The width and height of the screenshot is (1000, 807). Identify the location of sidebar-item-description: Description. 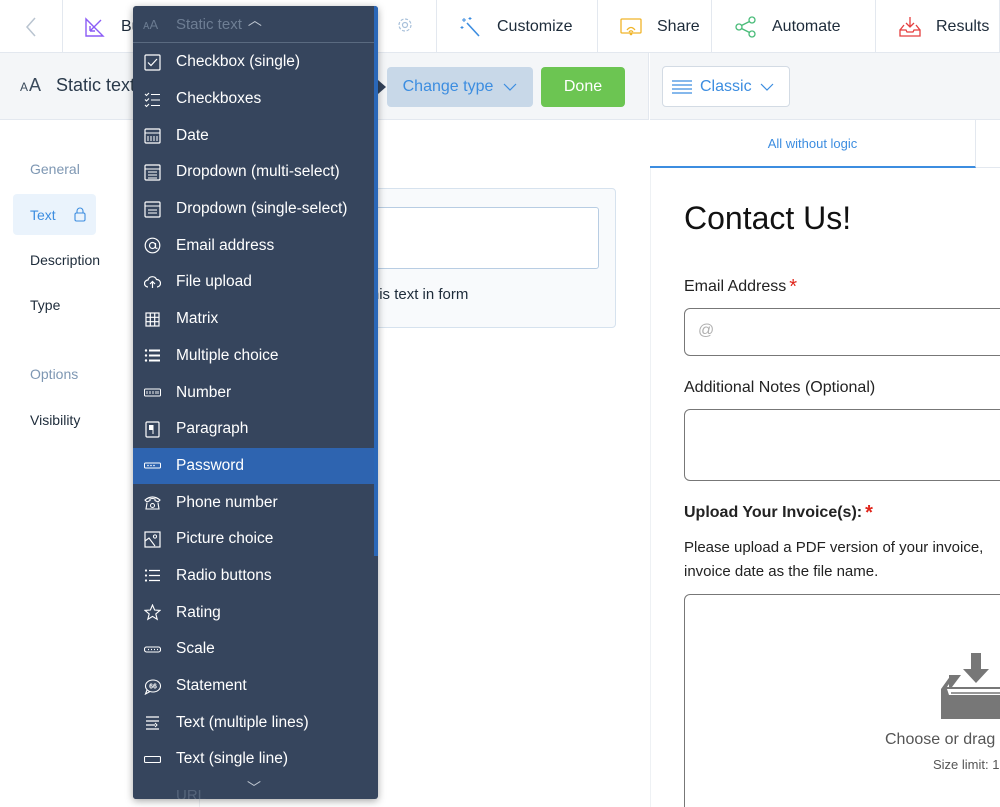
(65, 260).